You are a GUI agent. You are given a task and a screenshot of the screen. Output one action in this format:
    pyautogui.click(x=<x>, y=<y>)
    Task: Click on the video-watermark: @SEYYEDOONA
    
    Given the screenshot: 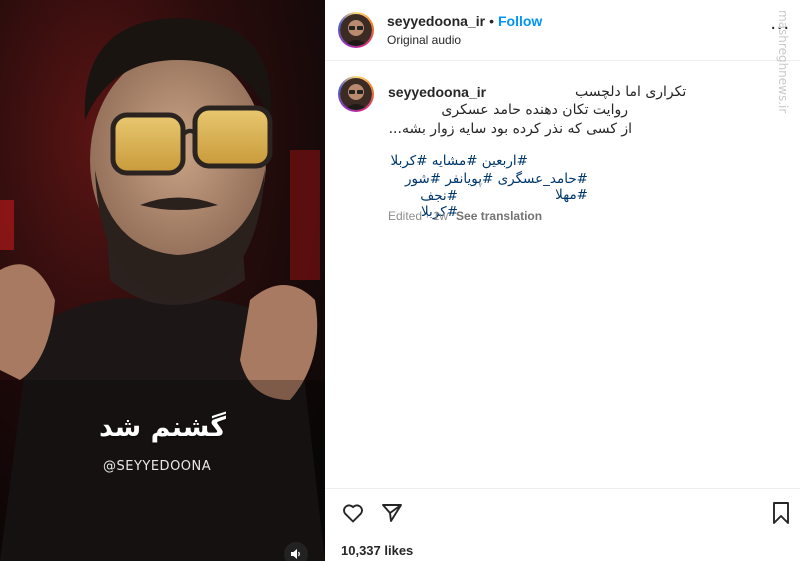 What is the action you would take?
    pyautogui.click(x=157, y=466)
    